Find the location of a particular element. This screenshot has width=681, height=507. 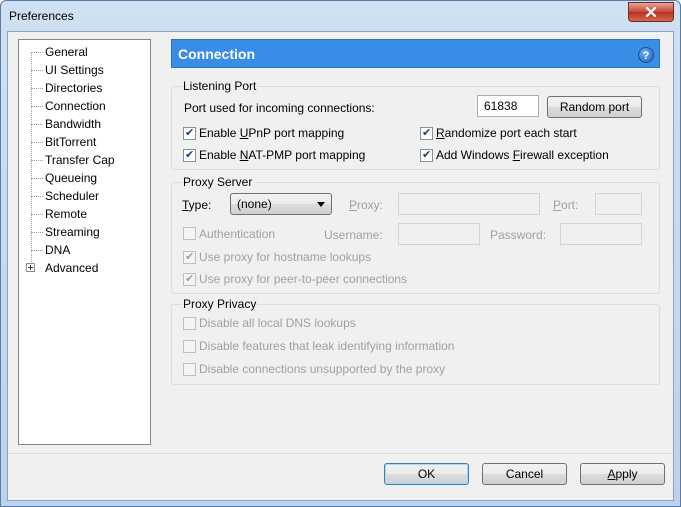

tree-item-queueing: Queueing is located at coordinates (63, 178).